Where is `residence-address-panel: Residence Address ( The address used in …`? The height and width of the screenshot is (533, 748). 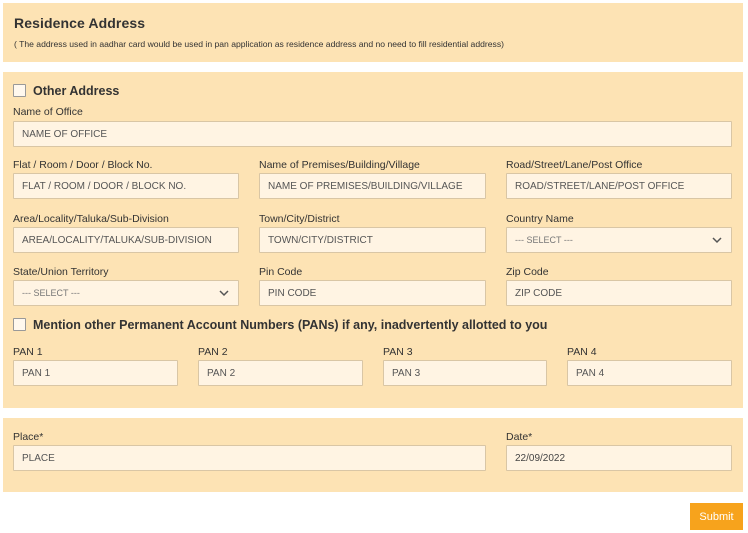 residence-address-panel: Residence Address ( The address used in … is located at coordinates (373, 32).